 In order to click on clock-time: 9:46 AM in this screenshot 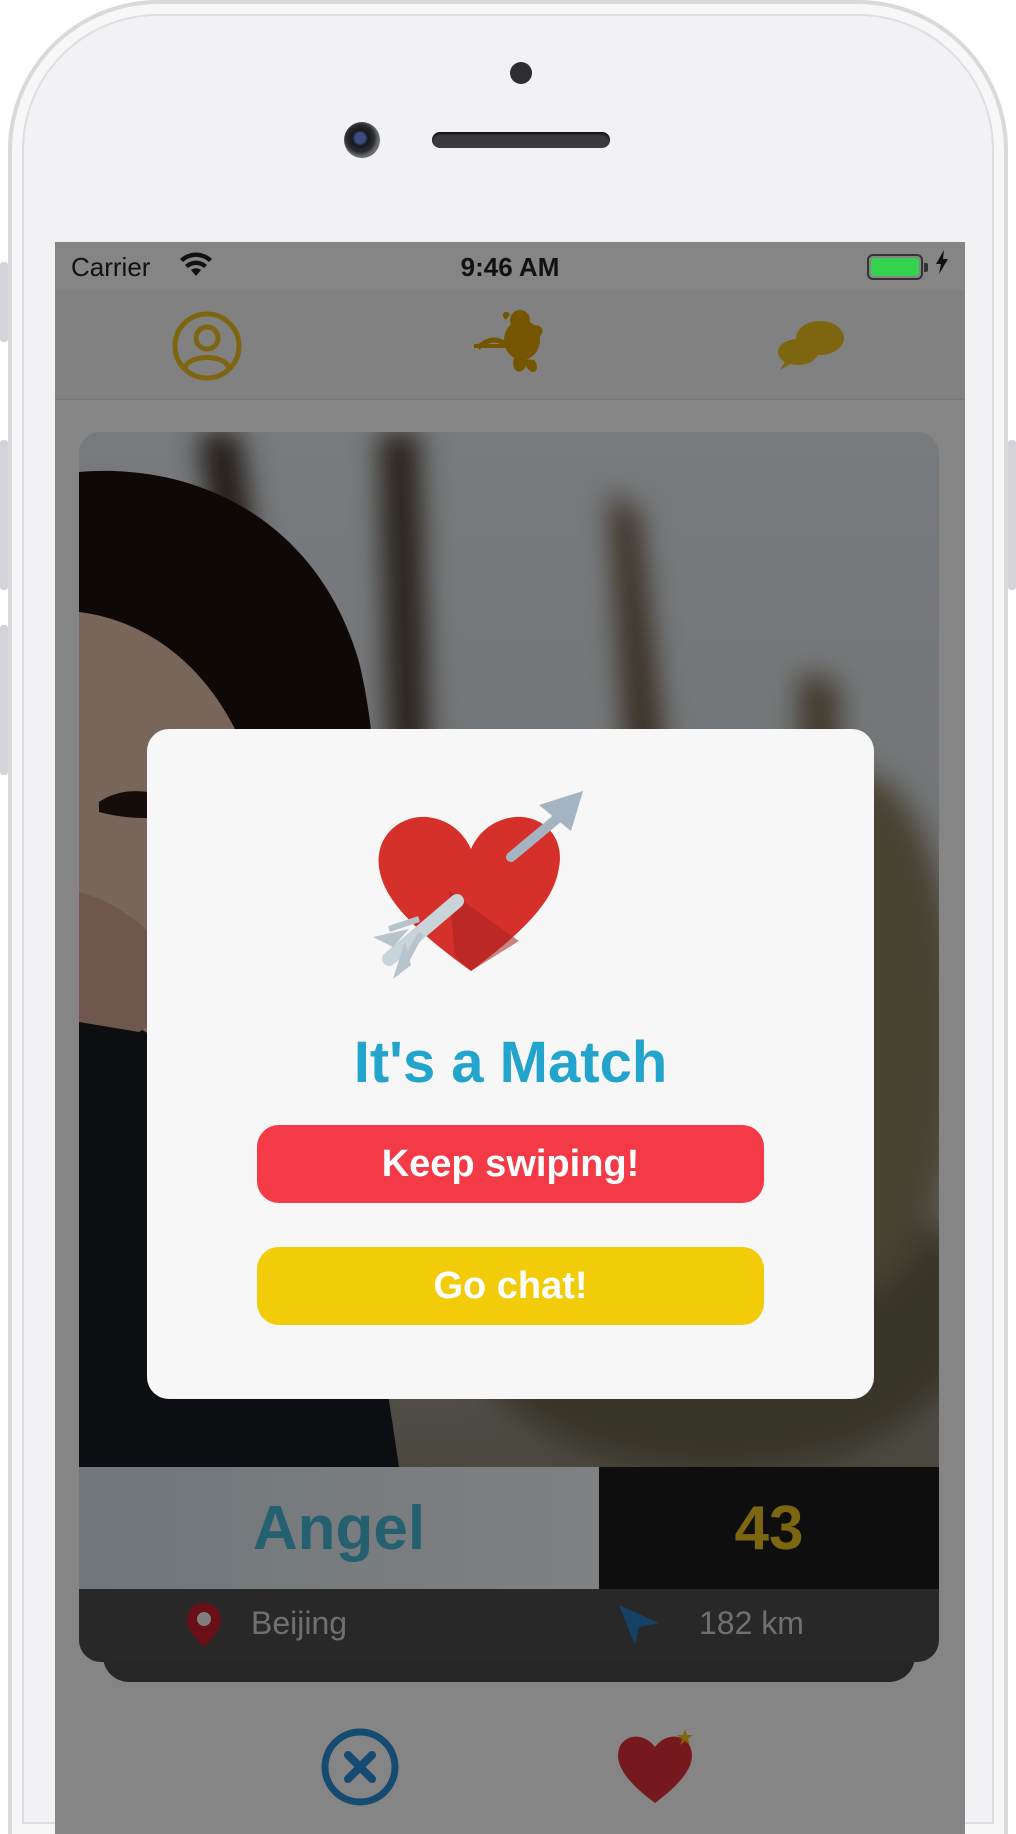, I will do `click(510, 267)`.